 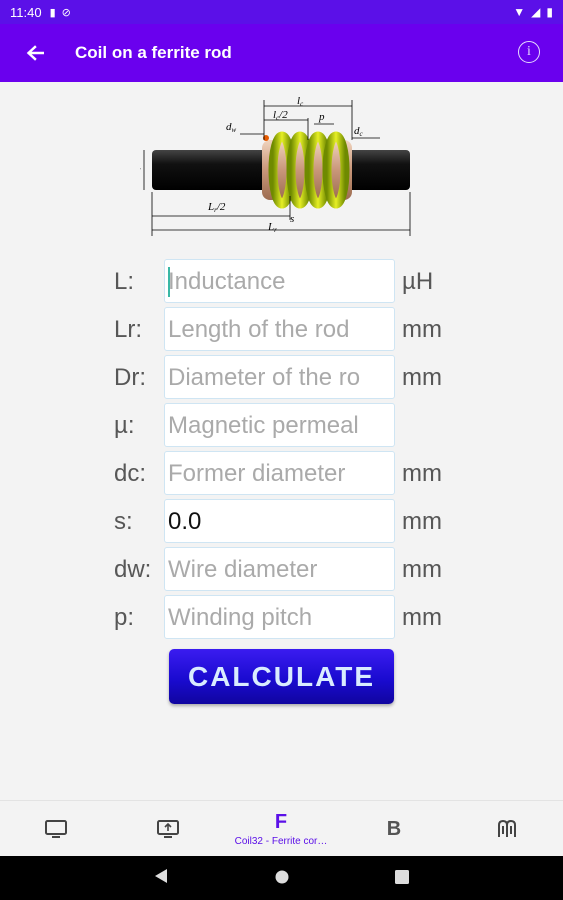 What do you see at coordinates (321, 117) in the screenshot?
I see `dim-p: p` at bounding box center [321, 117].